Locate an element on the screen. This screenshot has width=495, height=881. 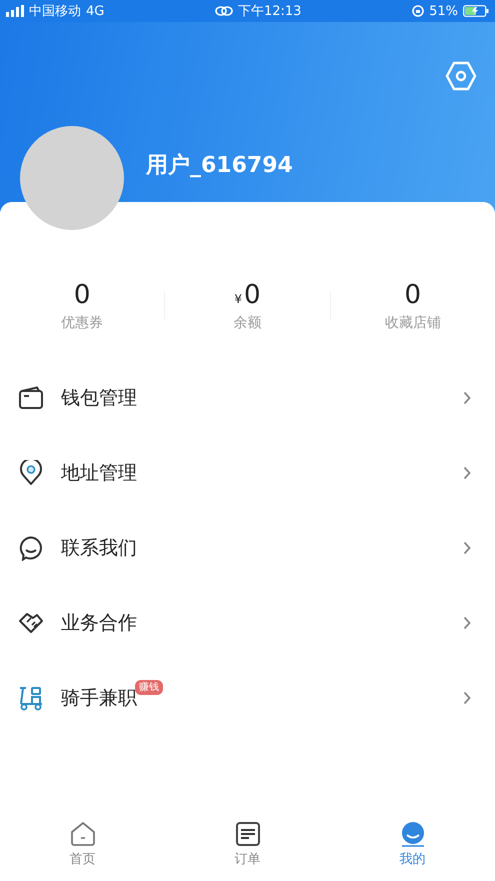
scooter-icon is located at coordinates (31, 697).